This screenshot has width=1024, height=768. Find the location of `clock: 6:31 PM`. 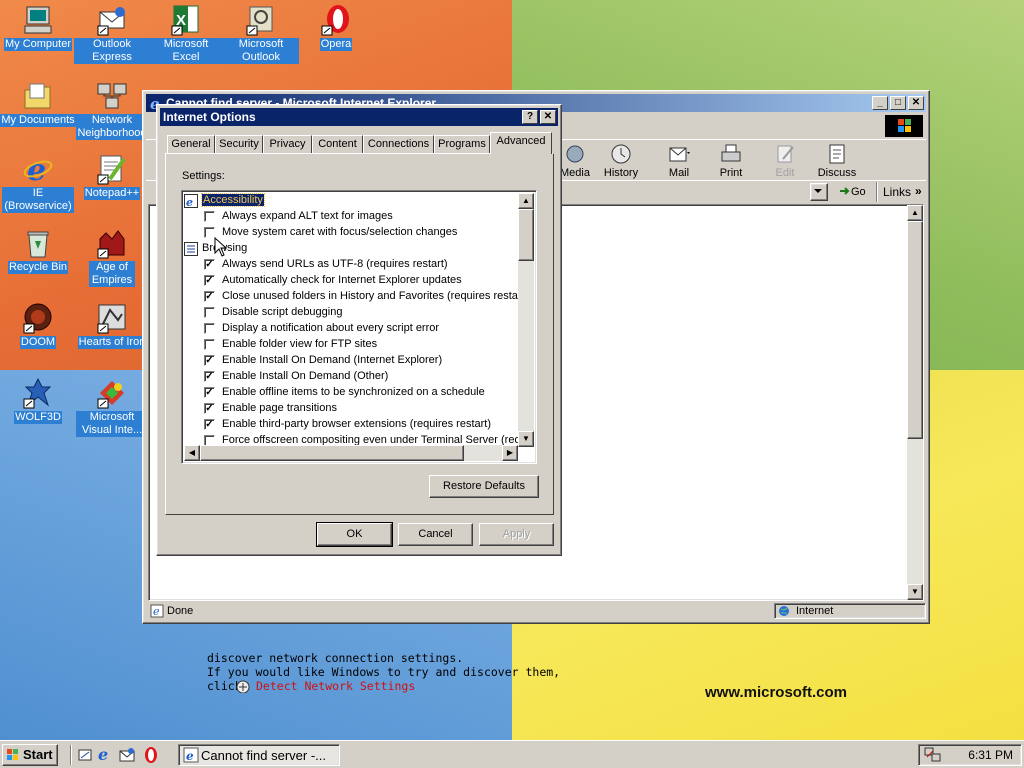

clock: 6:31 PM is located at coordinates (990, 755).